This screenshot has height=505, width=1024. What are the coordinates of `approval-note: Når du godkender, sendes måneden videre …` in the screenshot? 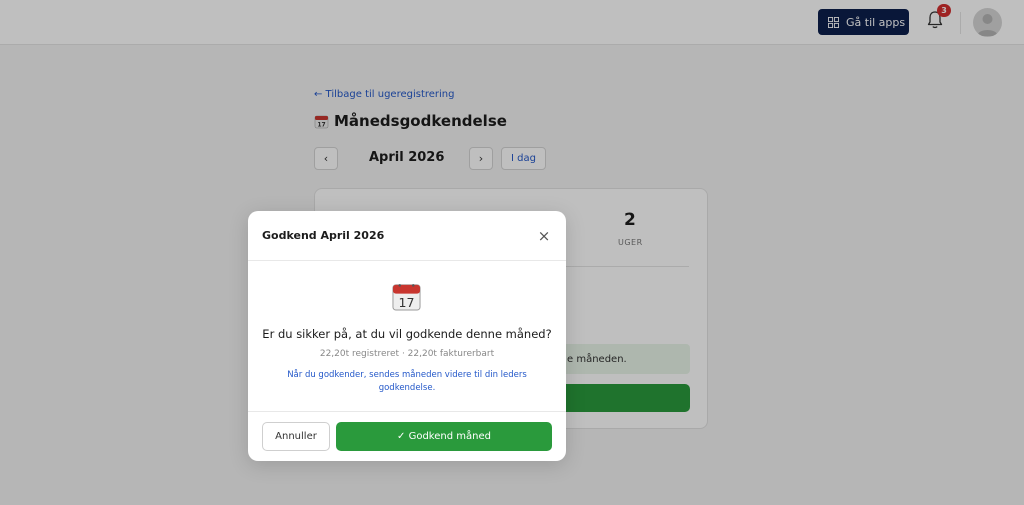 It's located at (407, 381).